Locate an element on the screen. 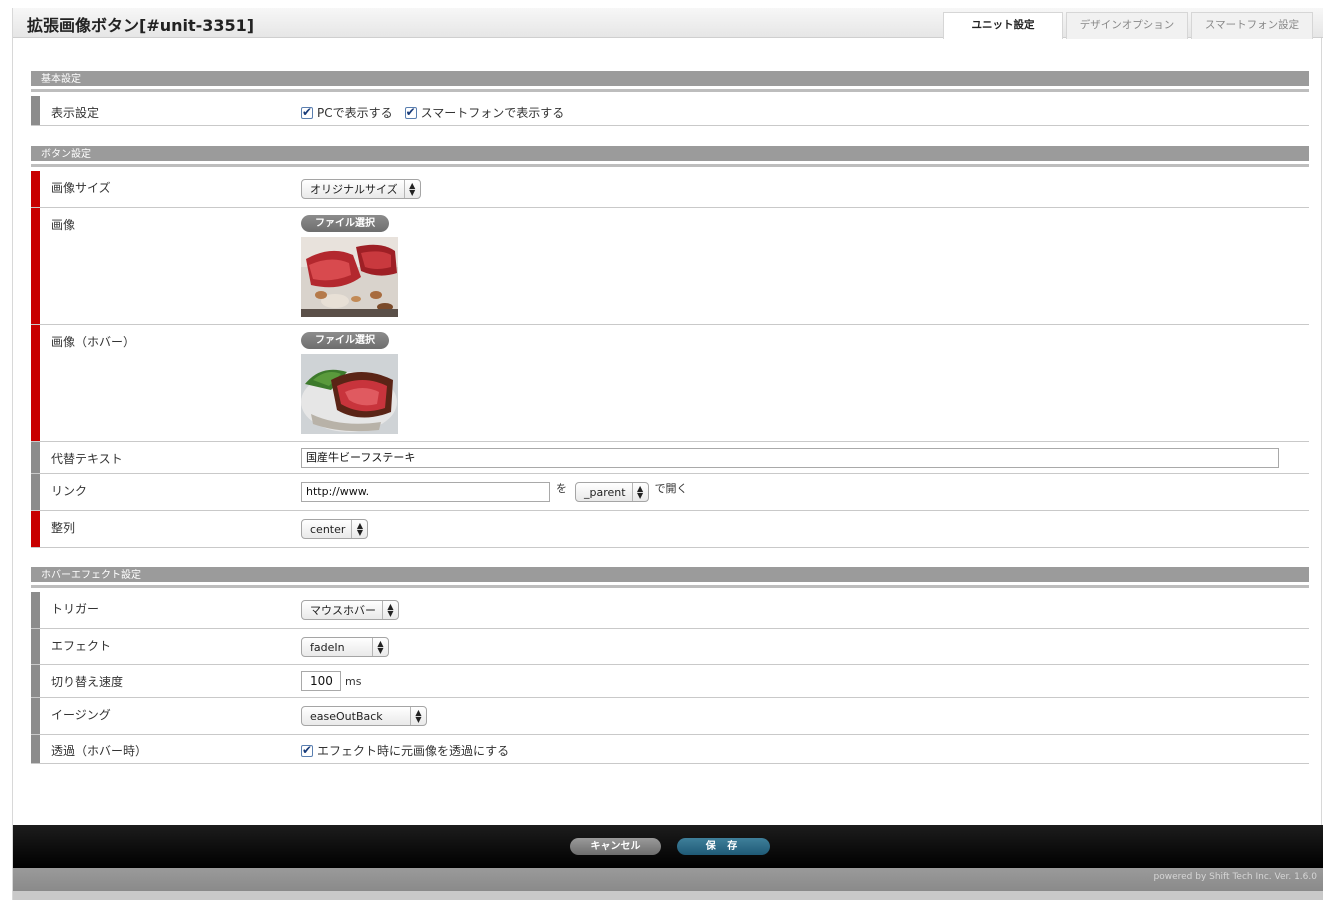  row-transparency: 透過（ホバー時） エフェクト時に元画像を透過にする is located at coordinates (670, 749).